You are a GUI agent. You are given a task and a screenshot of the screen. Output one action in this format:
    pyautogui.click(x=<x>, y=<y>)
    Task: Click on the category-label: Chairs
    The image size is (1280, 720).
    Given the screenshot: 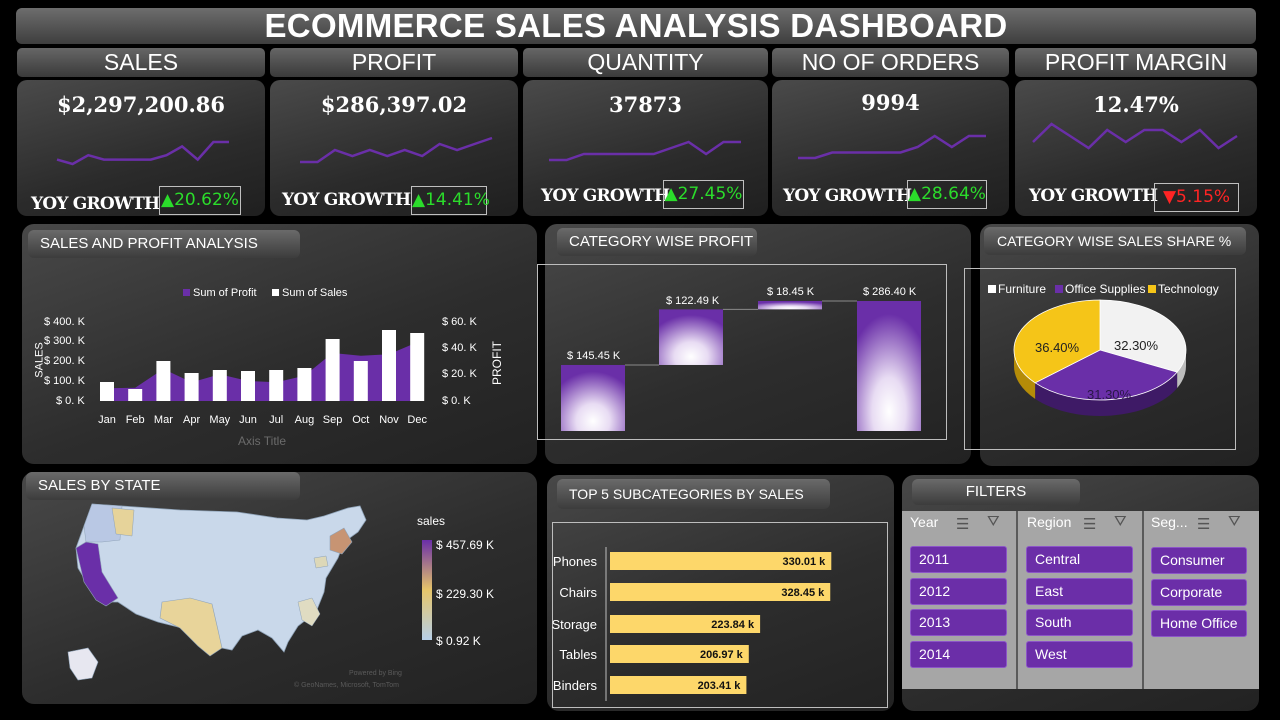 What is the action you would take?
    pyautogui.click(x=578, y=592)
    